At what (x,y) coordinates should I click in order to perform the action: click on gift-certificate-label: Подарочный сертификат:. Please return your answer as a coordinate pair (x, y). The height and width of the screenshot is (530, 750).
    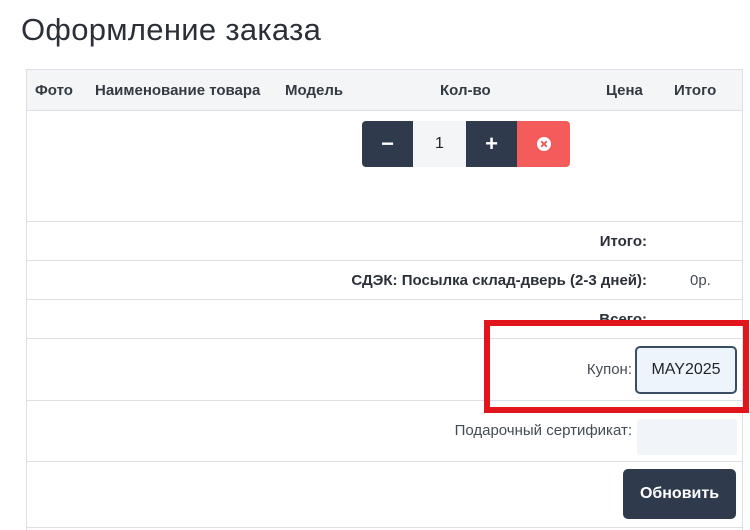
    Looking at the image, I should click on (543, 430).